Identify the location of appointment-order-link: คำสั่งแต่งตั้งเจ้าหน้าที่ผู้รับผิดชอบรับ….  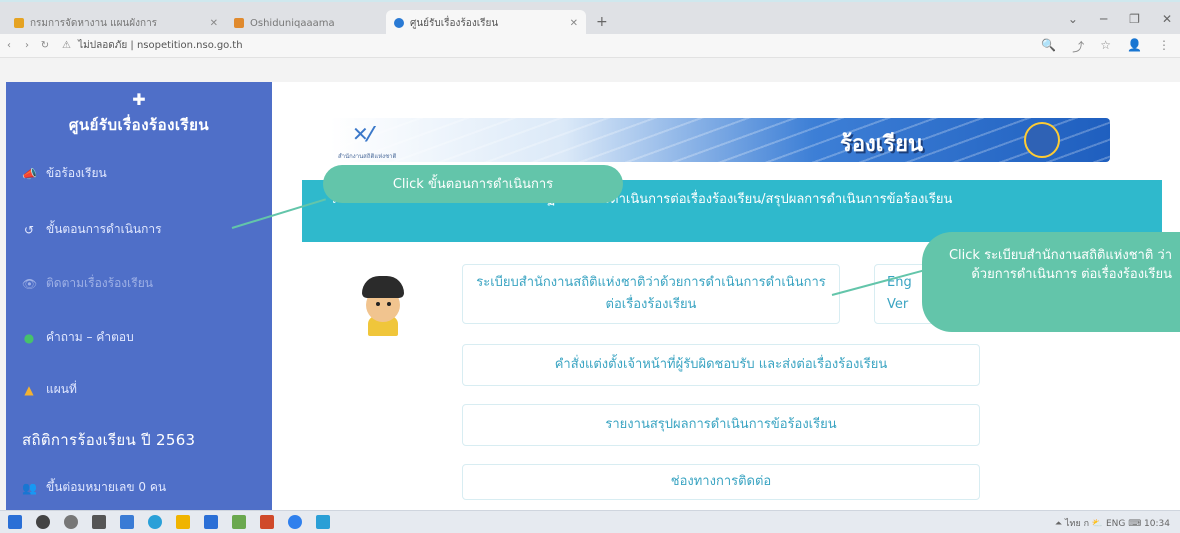
(721, 365).